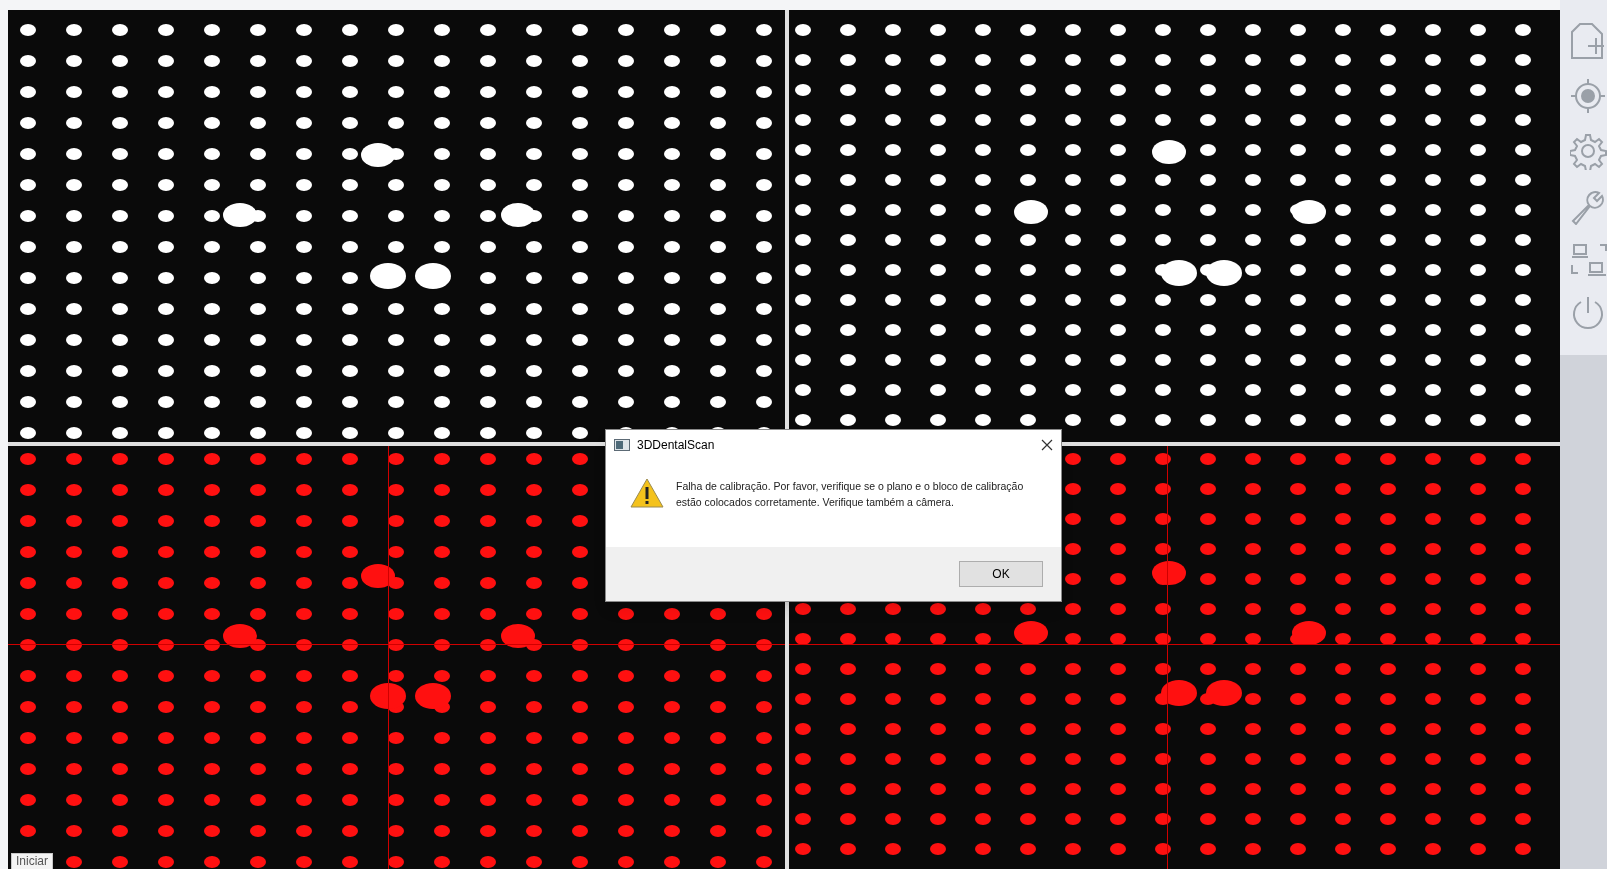  What do you see at coordinates (676, 445) in the screenshot?
I see `dialog-title: 3DDentalScan` at bounding box center [676, 445].